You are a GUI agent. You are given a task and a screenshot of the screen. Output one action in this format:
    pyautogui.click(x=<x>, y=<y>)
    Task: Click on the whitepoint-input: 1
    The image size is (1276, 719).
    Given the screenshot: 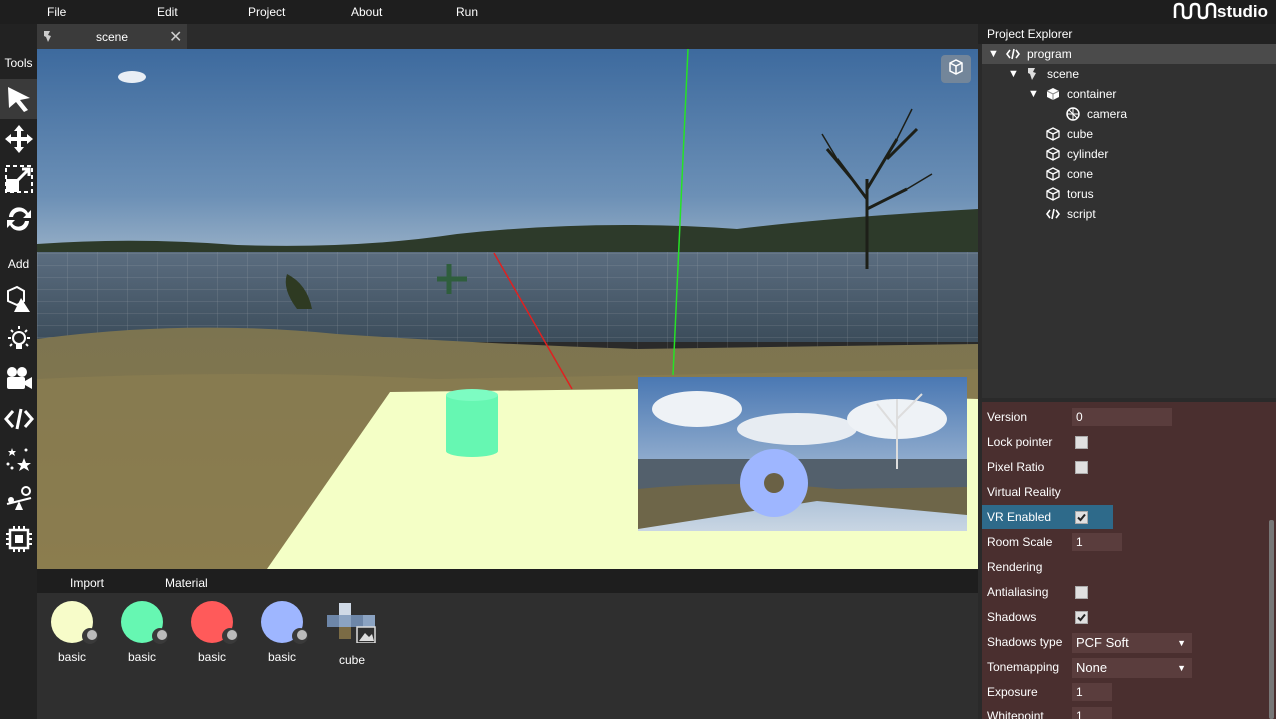 What is the action you would take?
    pyautogui.click(x=1092, y=713)
    